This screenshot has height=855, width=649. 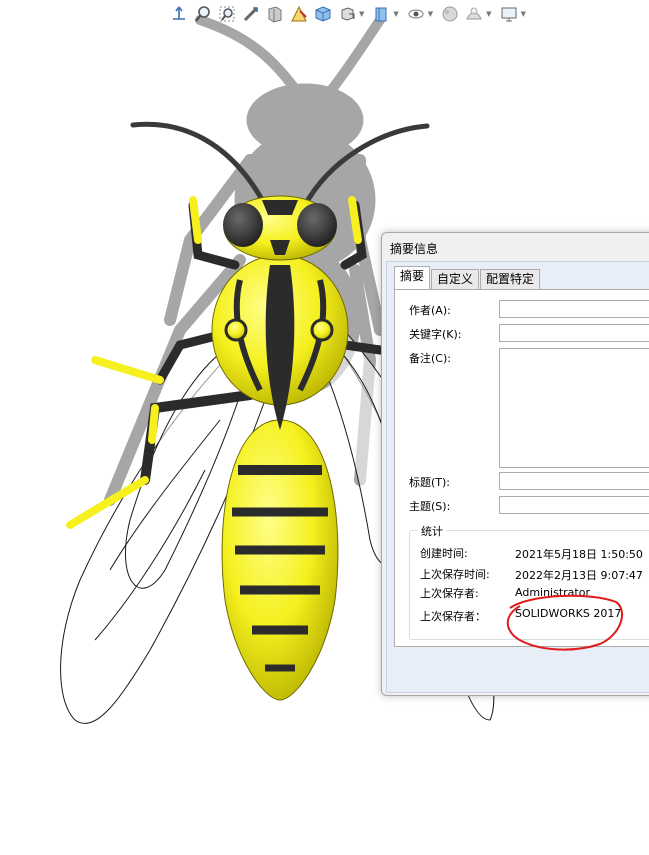 I want to click on head, so click(x=280, y=228).